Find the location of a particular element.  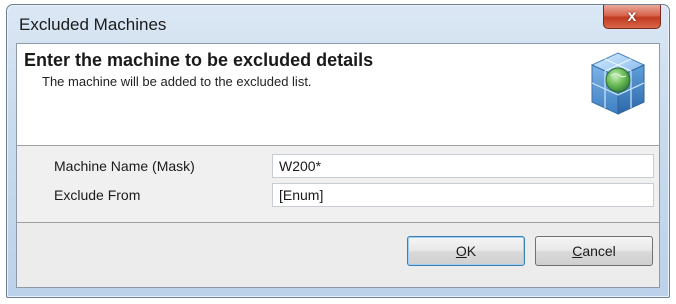

close-icon: x is located at coordinates (632, 16).